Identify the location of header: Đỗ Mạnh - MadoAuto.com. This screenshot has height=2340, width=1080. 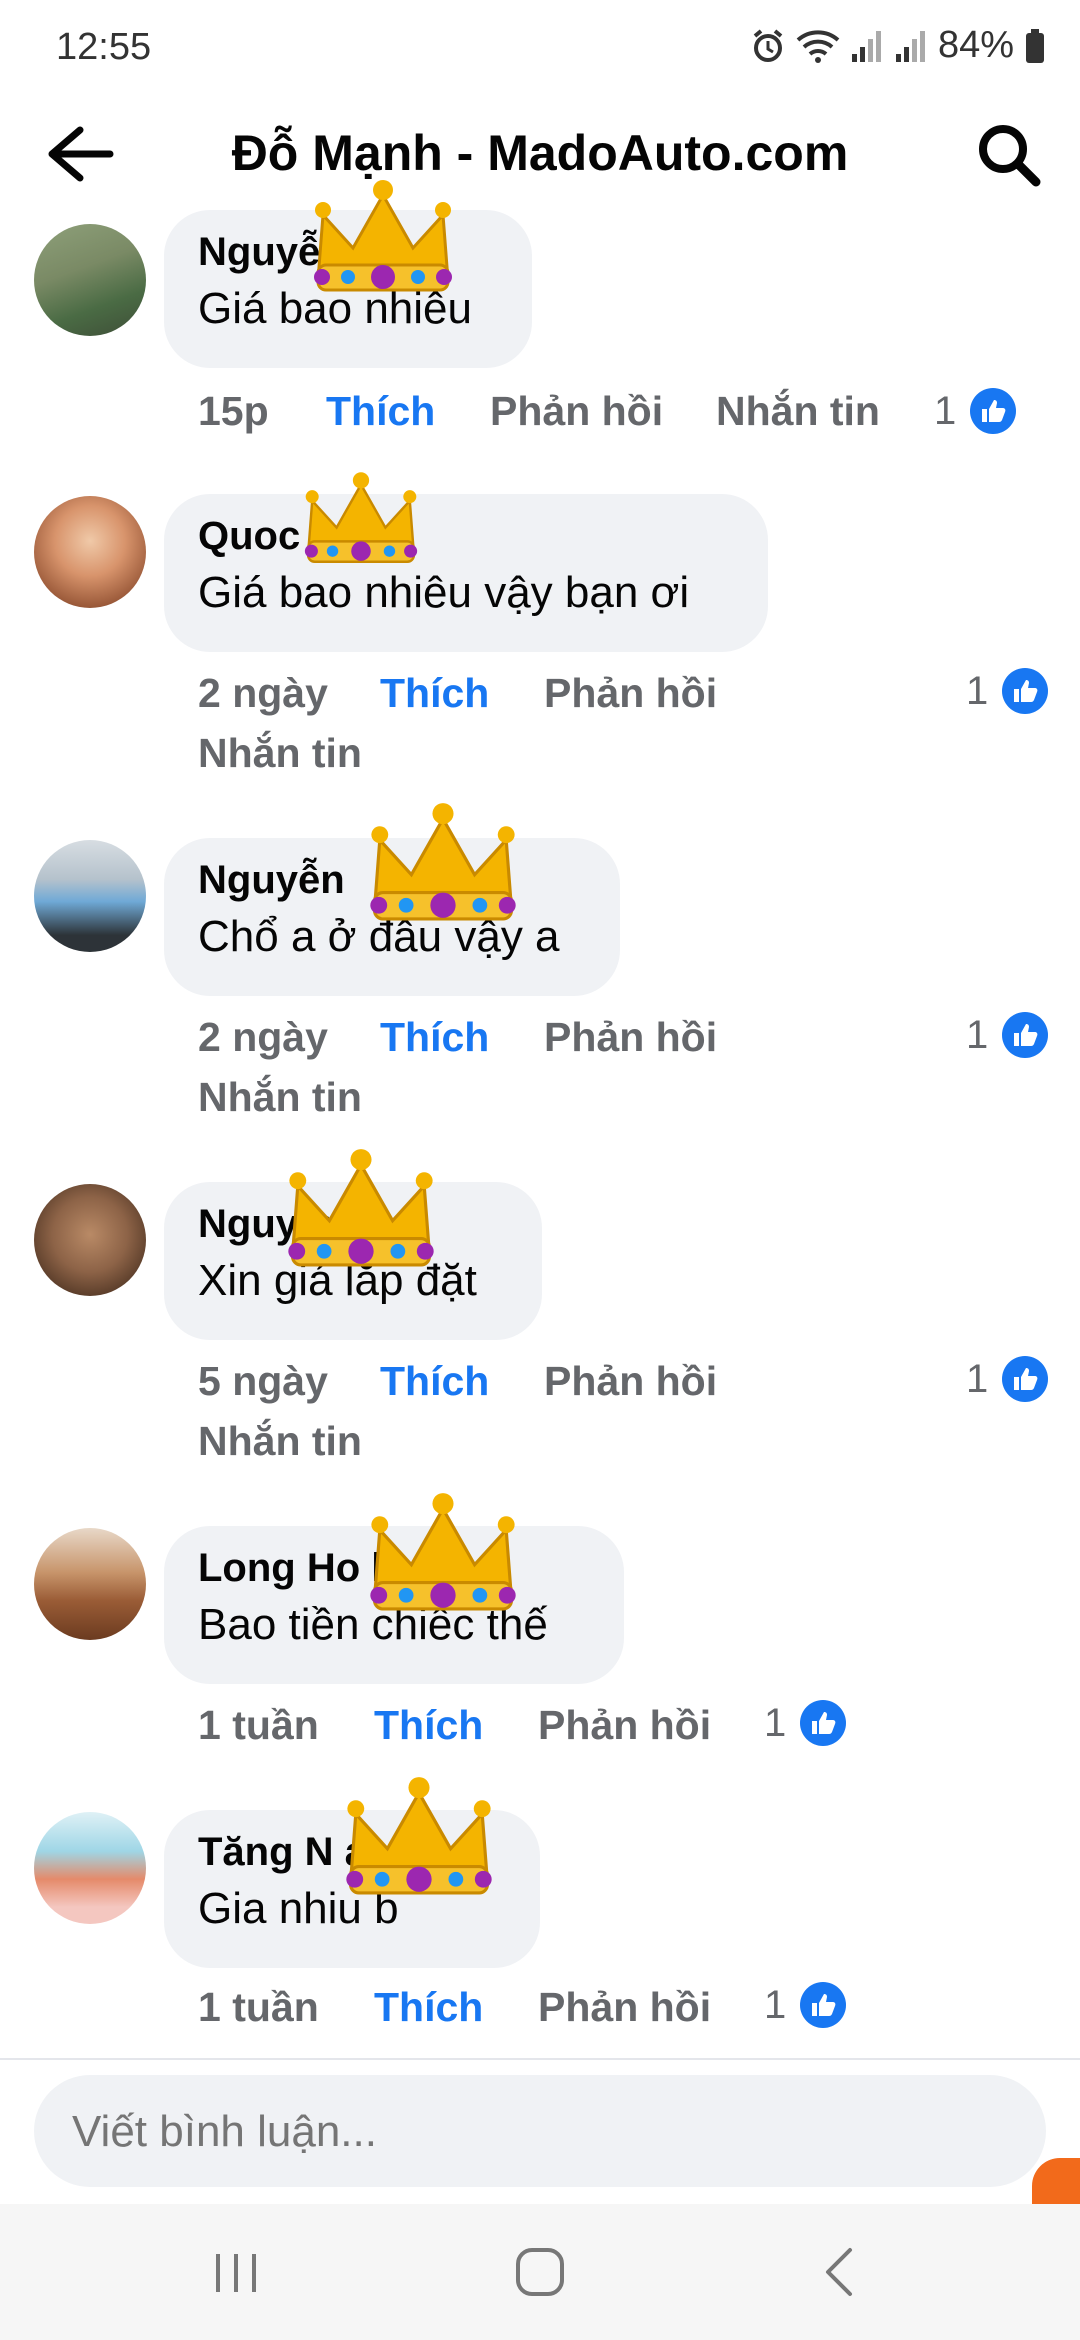
(540, 155).